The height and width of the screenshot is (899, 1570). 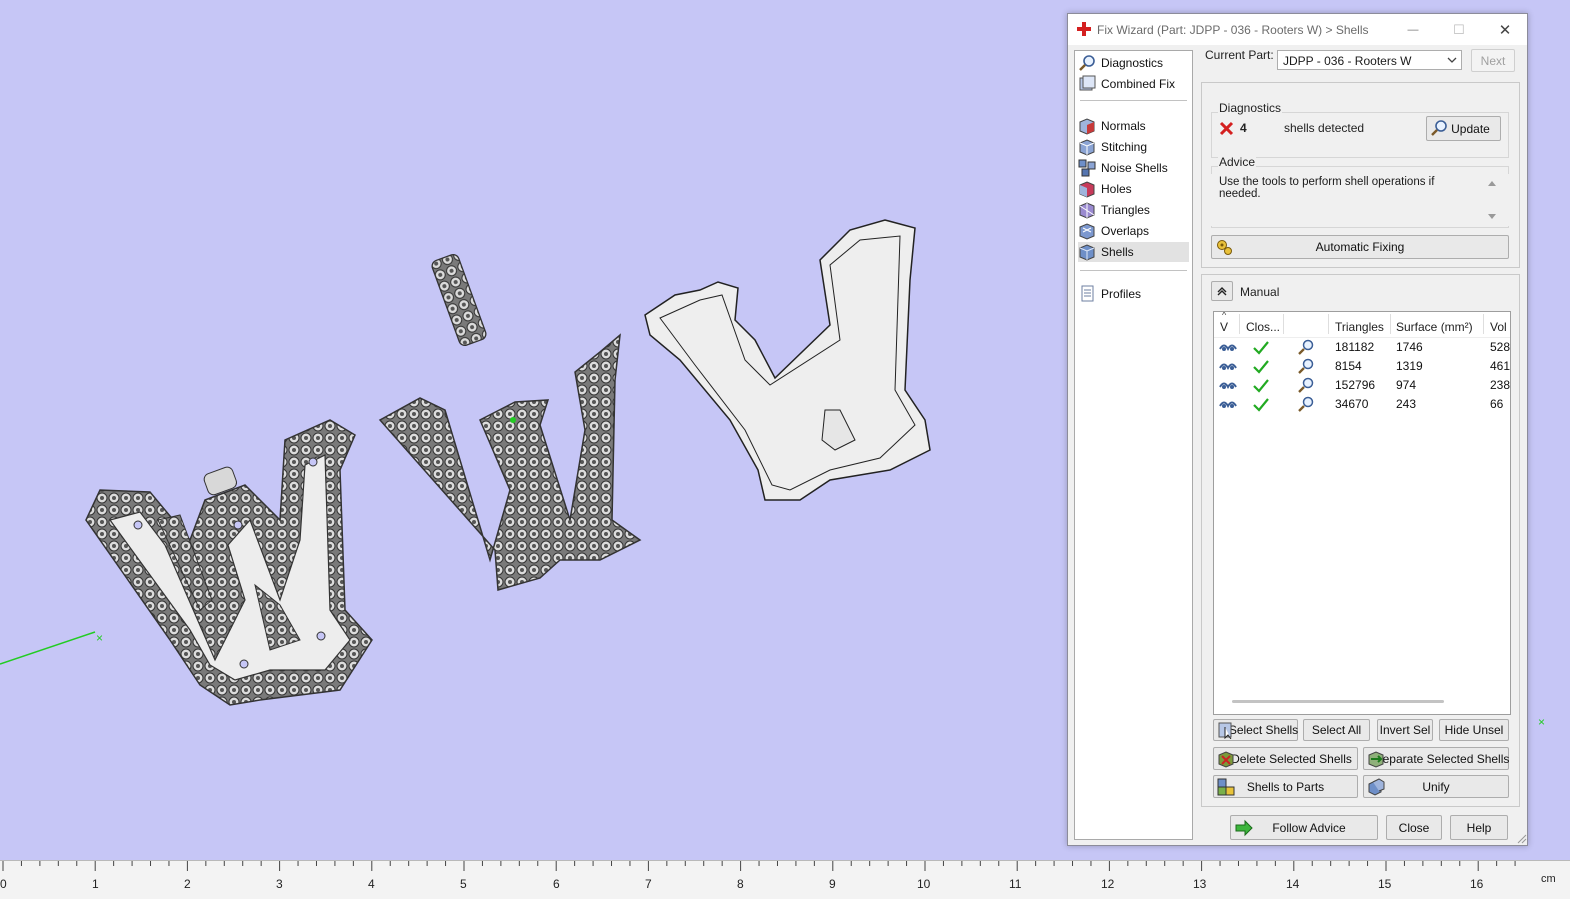 I want to click on update-button: Update, so click(x=1463, y=128).